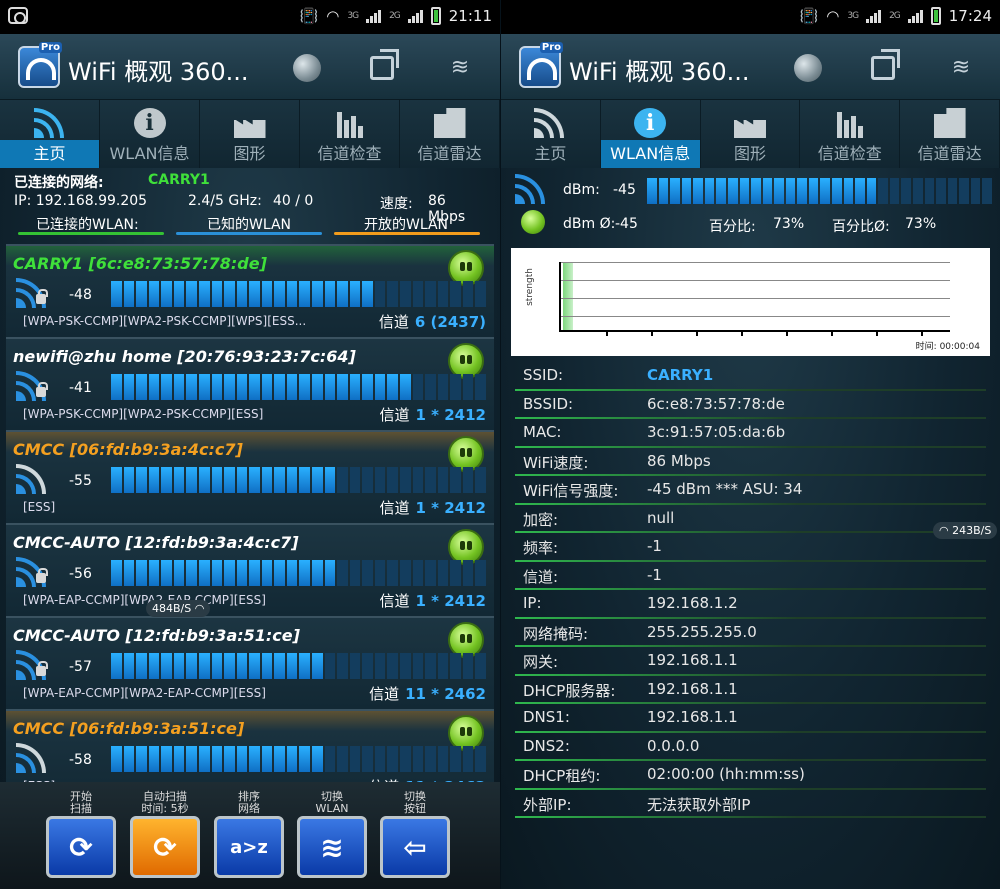 The height and width of the screenshot is (889, 1000). I want to click on grid-line, so click(755, 298).